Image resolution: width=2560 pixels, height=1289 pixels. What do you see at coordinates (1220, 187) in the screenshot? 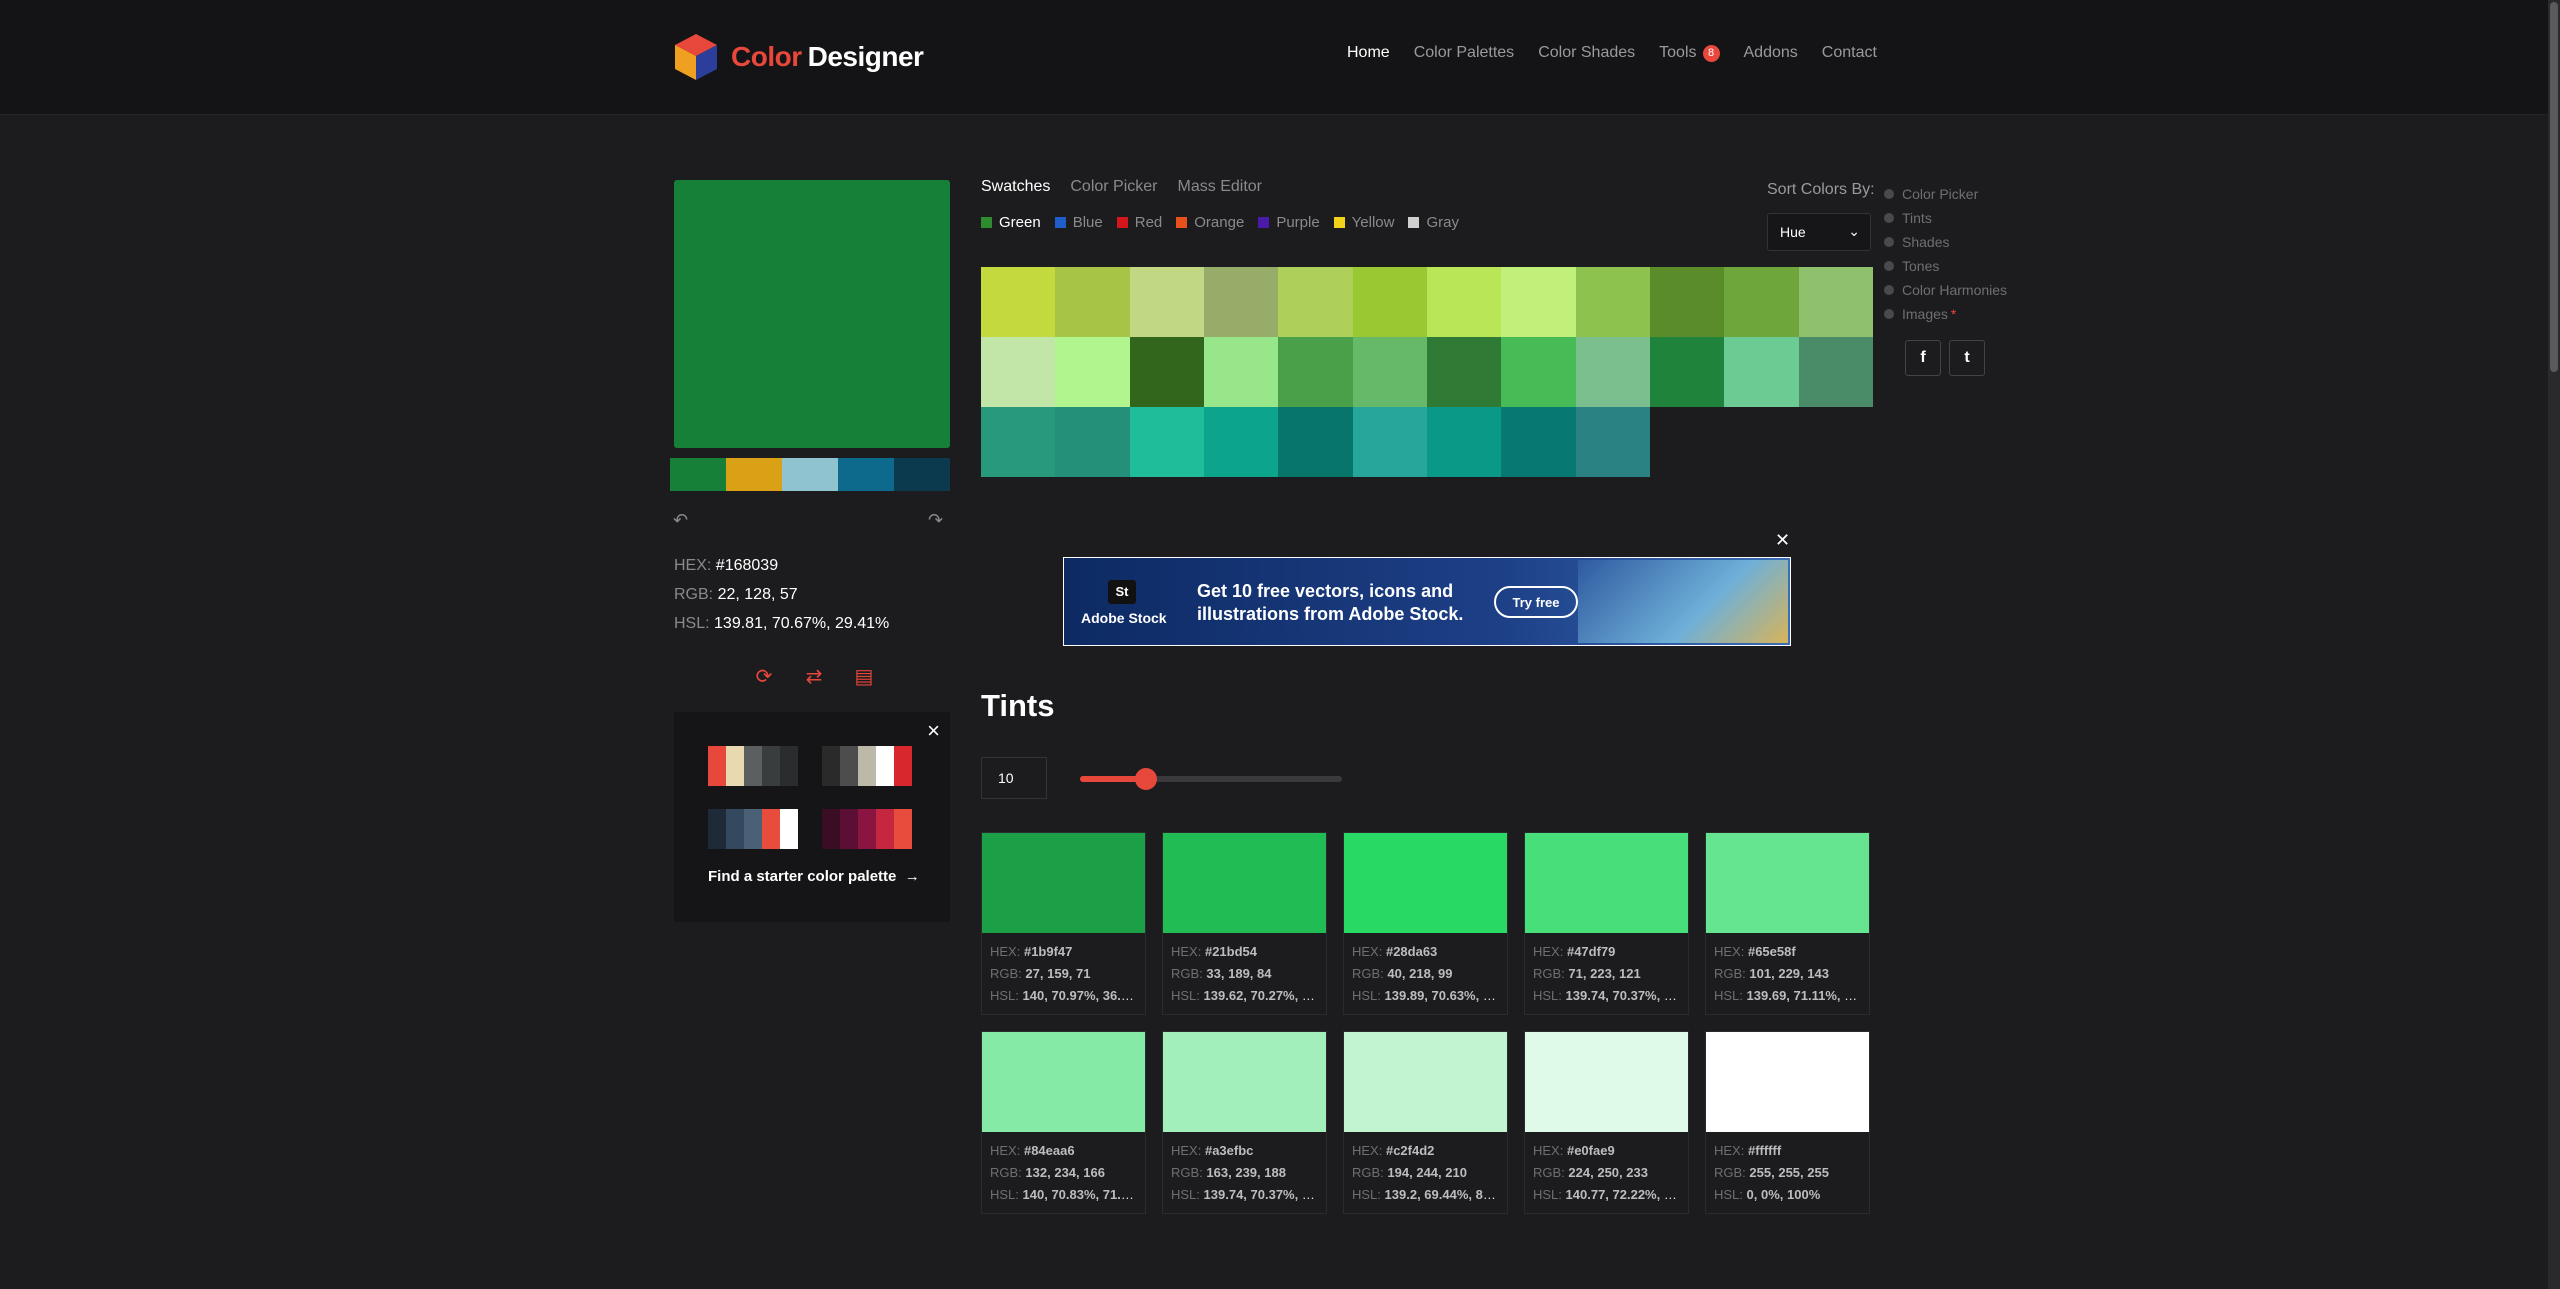
I see `tab-mass-editor: Mass Editor` at bounding box center [1220, 187].